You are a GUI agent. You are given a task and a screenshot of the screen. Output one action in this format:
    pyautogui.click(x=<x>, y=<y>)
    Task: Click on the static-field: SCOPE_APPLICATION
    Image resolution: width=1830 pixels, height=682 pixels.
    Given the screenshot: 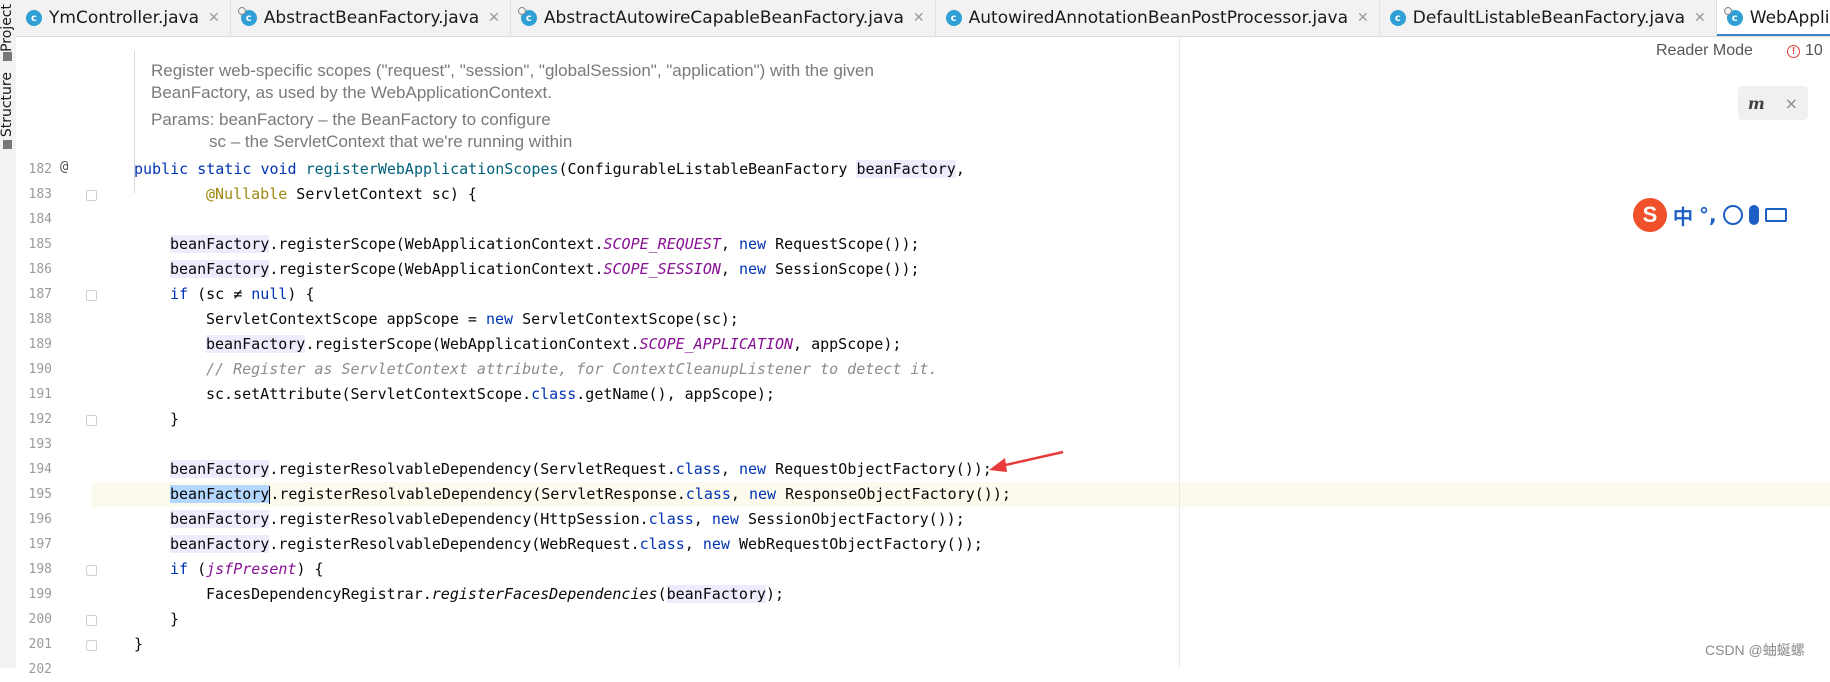 What is the action you would take?
    pyautogui.click(x=716, y=344)
    